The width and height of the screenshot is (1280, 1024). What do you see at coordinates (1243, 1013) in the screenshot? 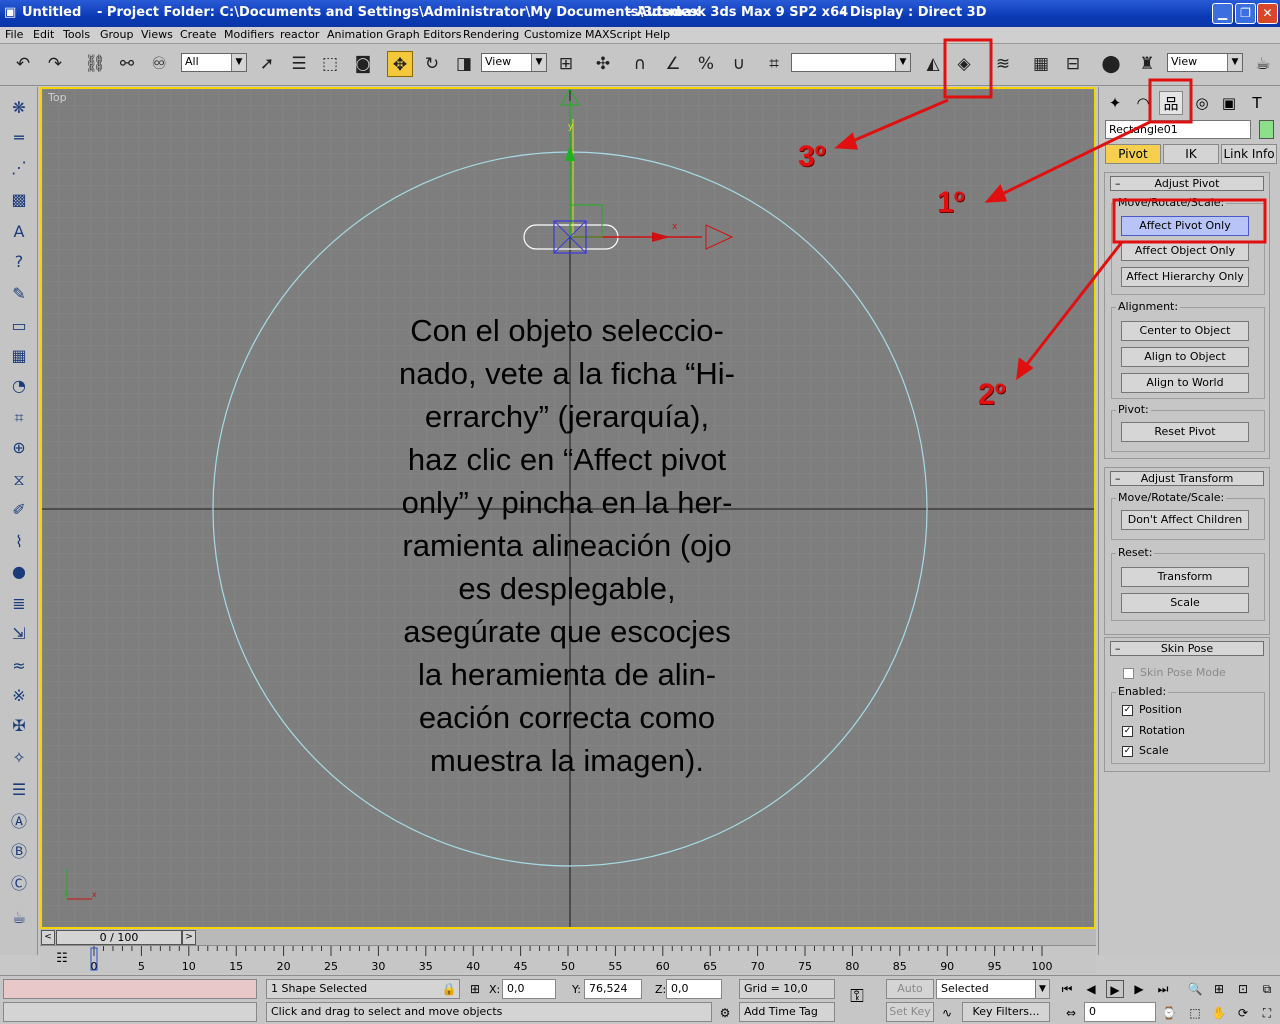
I see `orbit-icon: ⟳` at bounding box center [1243, 1013].